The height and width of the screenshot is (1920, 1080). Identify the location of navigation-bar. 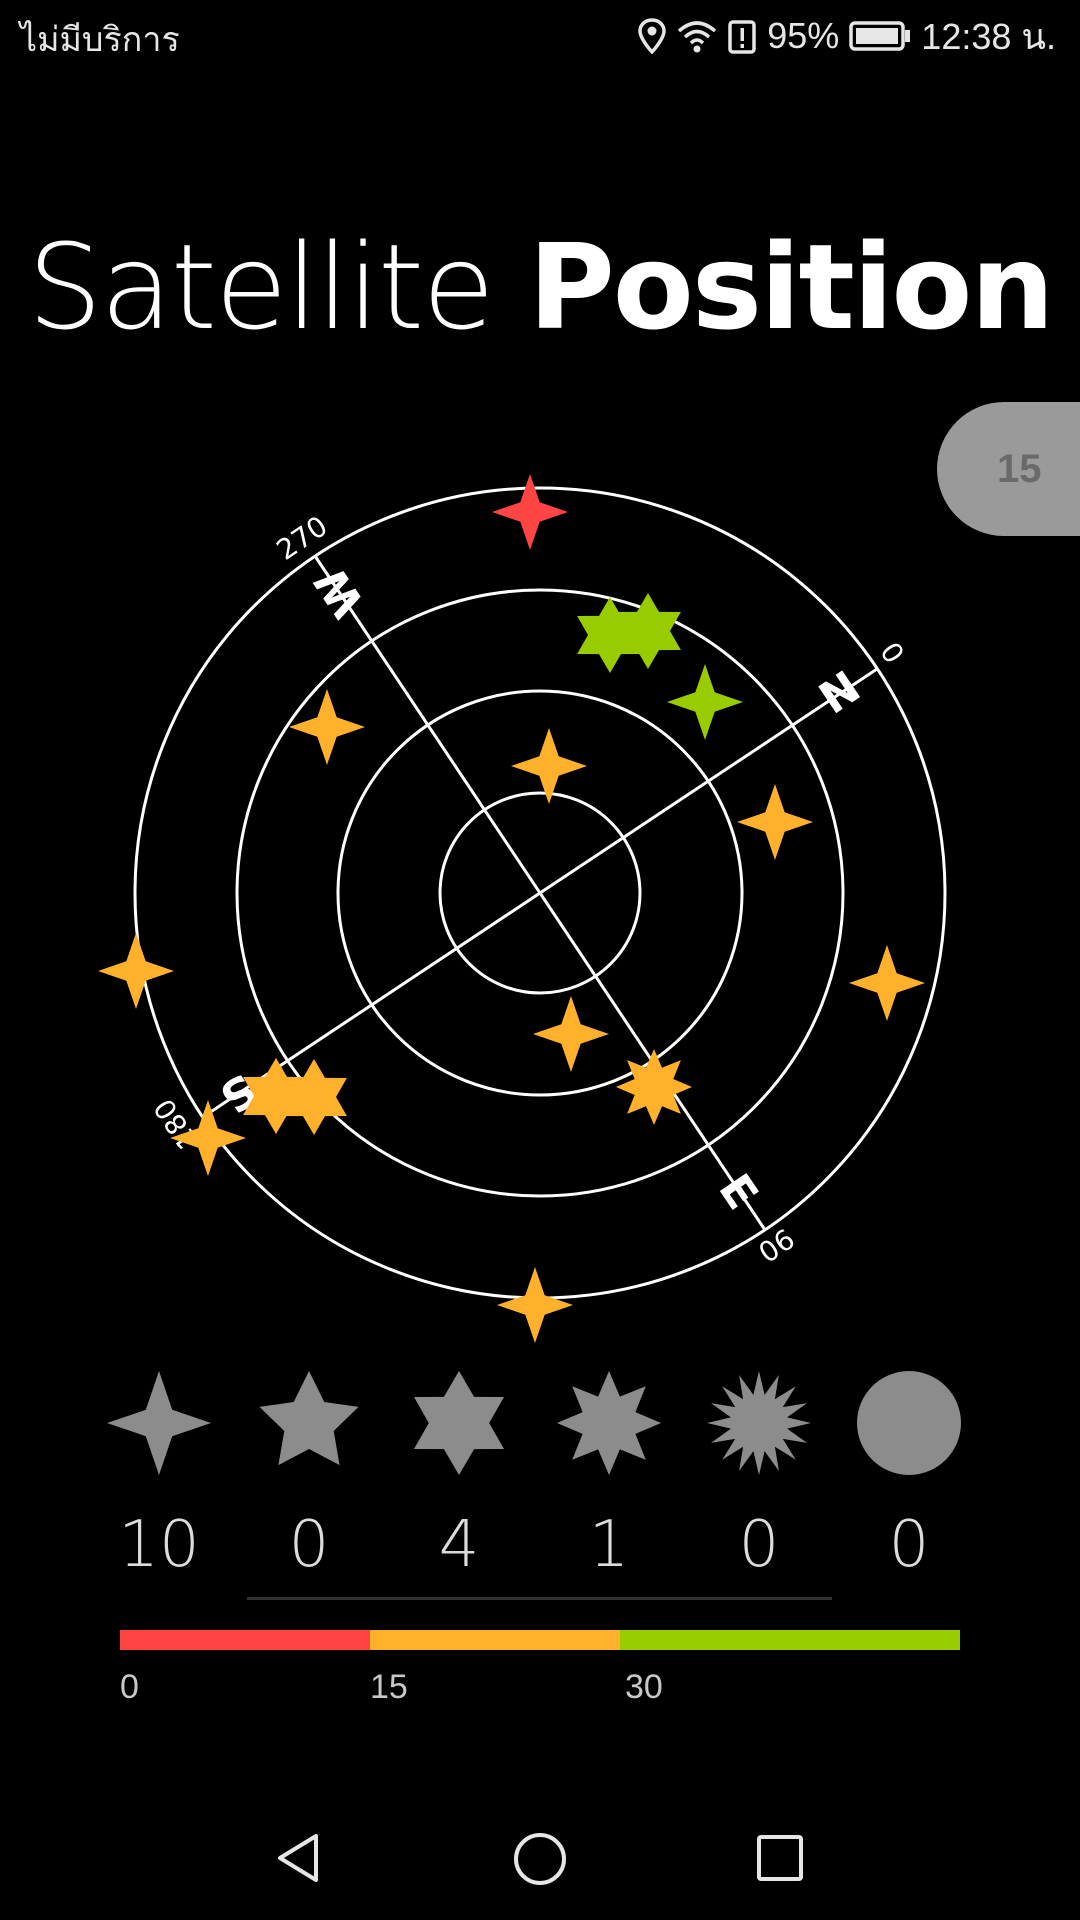
(540, 1860).